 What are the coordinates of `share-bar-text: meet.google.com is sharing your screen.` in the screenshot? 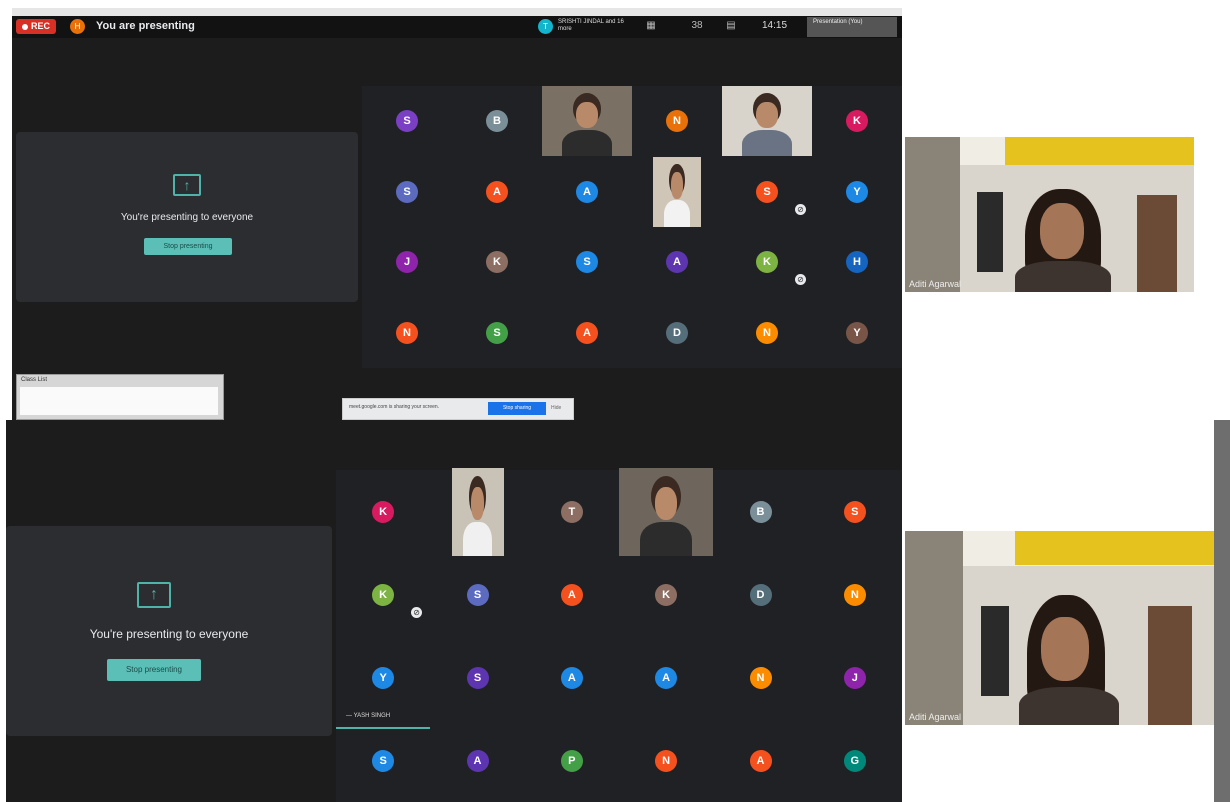 It's located at (394, 407).